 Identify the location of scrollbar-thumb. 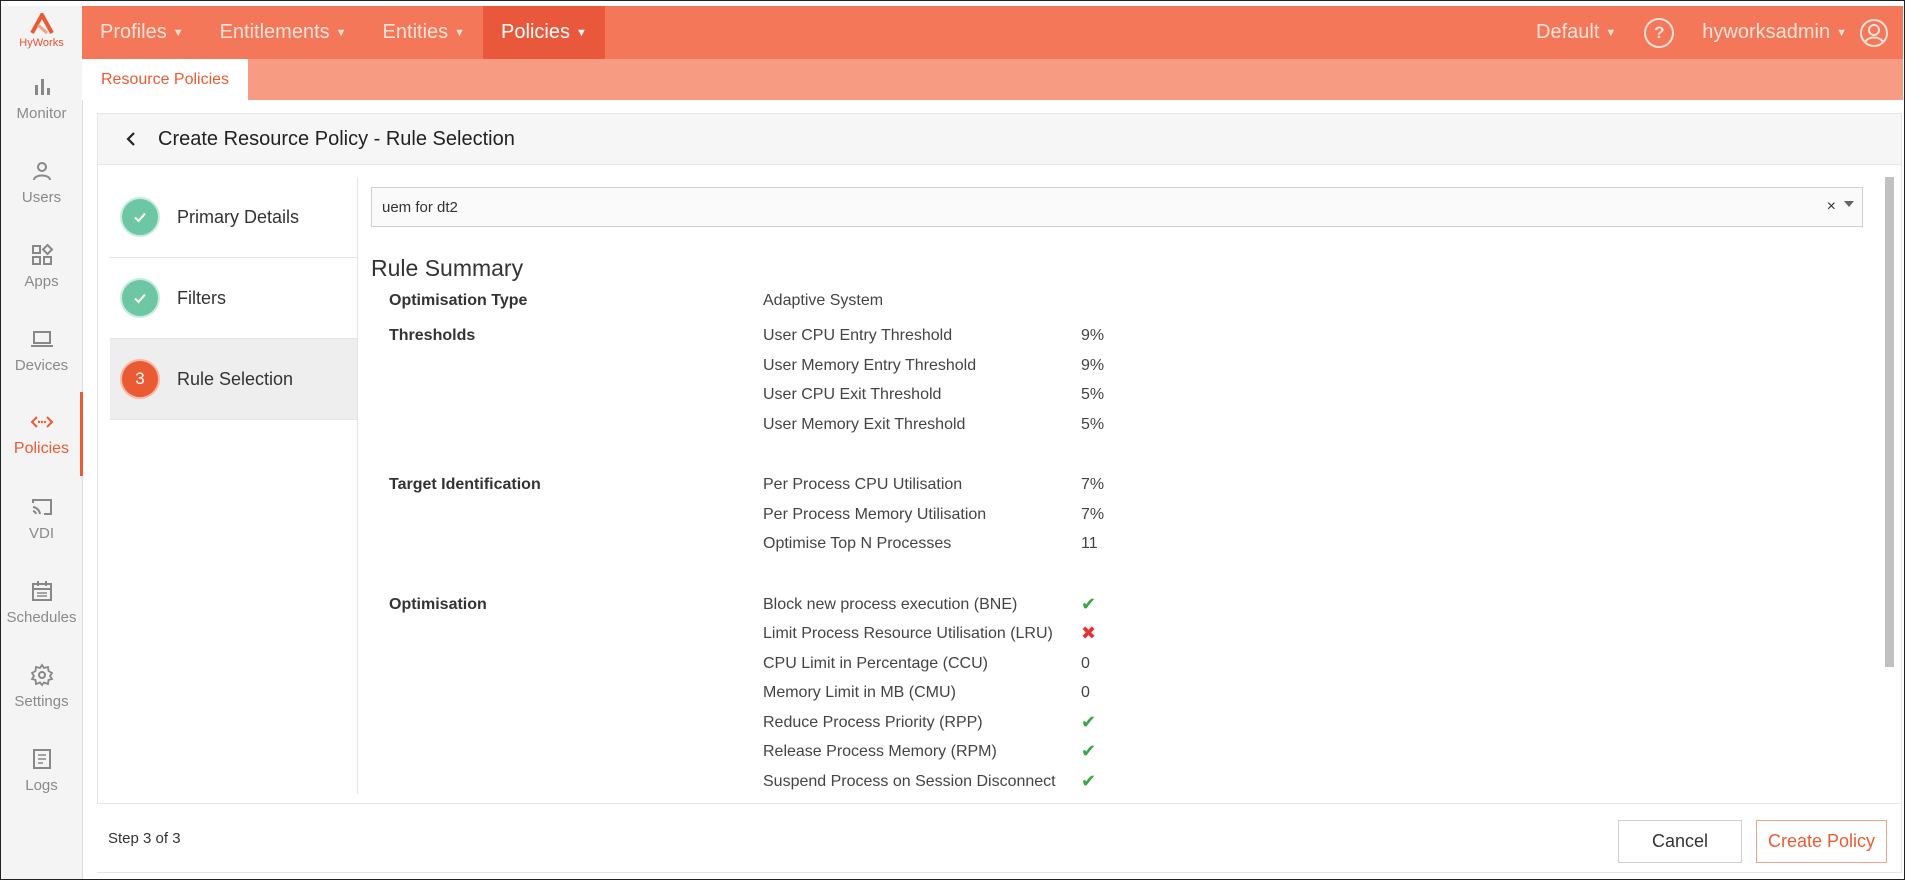
(1889, 422).